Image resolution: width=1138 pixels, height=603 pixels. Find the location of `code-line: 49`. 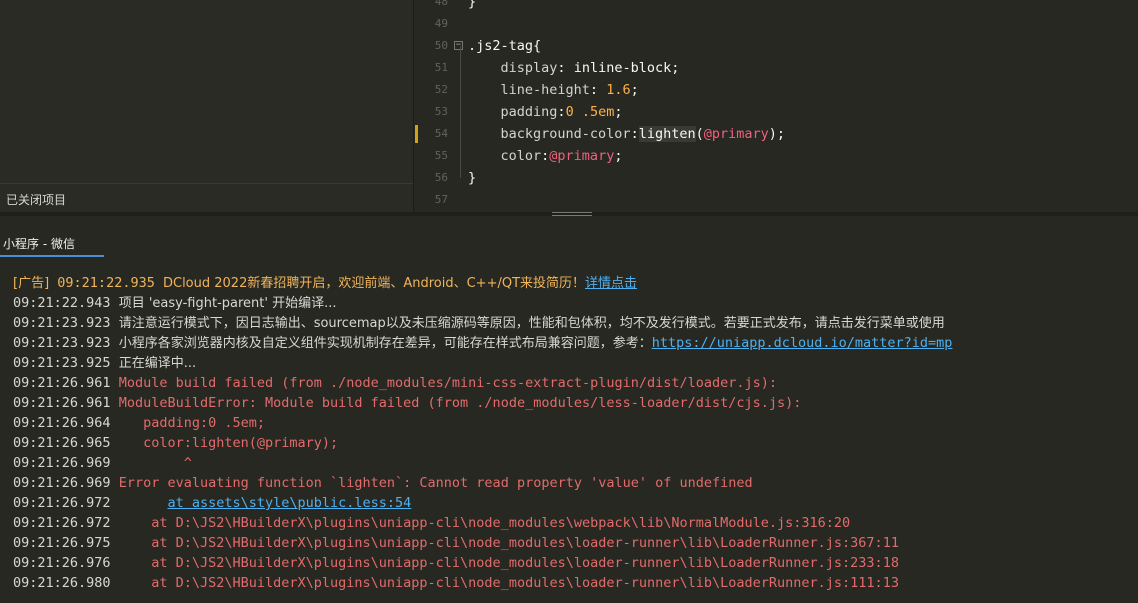

code-line: 49 is located at coordinates (776, 24).